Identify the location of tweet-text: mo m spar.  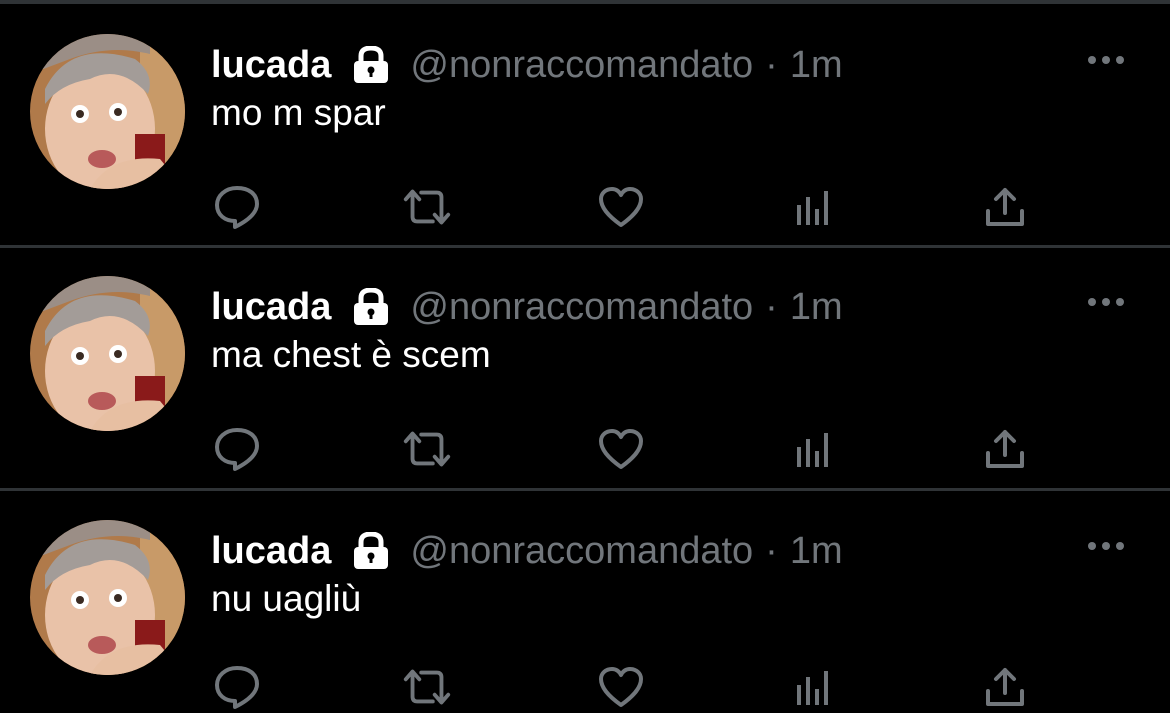
(298, 112).